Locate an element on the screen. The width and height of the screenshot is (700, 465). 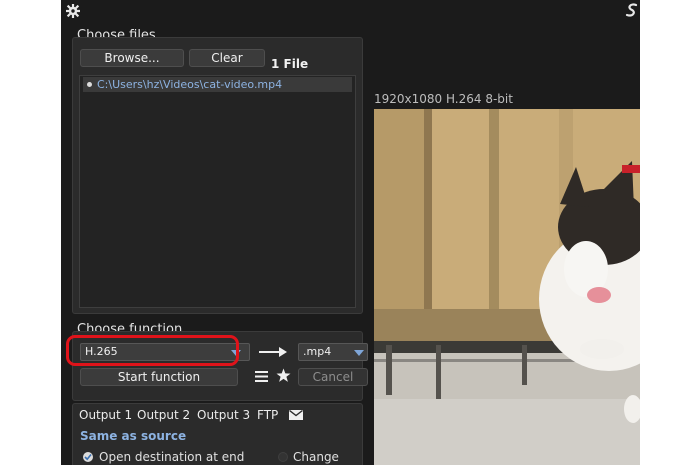
video-info: 1920x1080 H.264 8-bit is located at coordinates (443, 99).